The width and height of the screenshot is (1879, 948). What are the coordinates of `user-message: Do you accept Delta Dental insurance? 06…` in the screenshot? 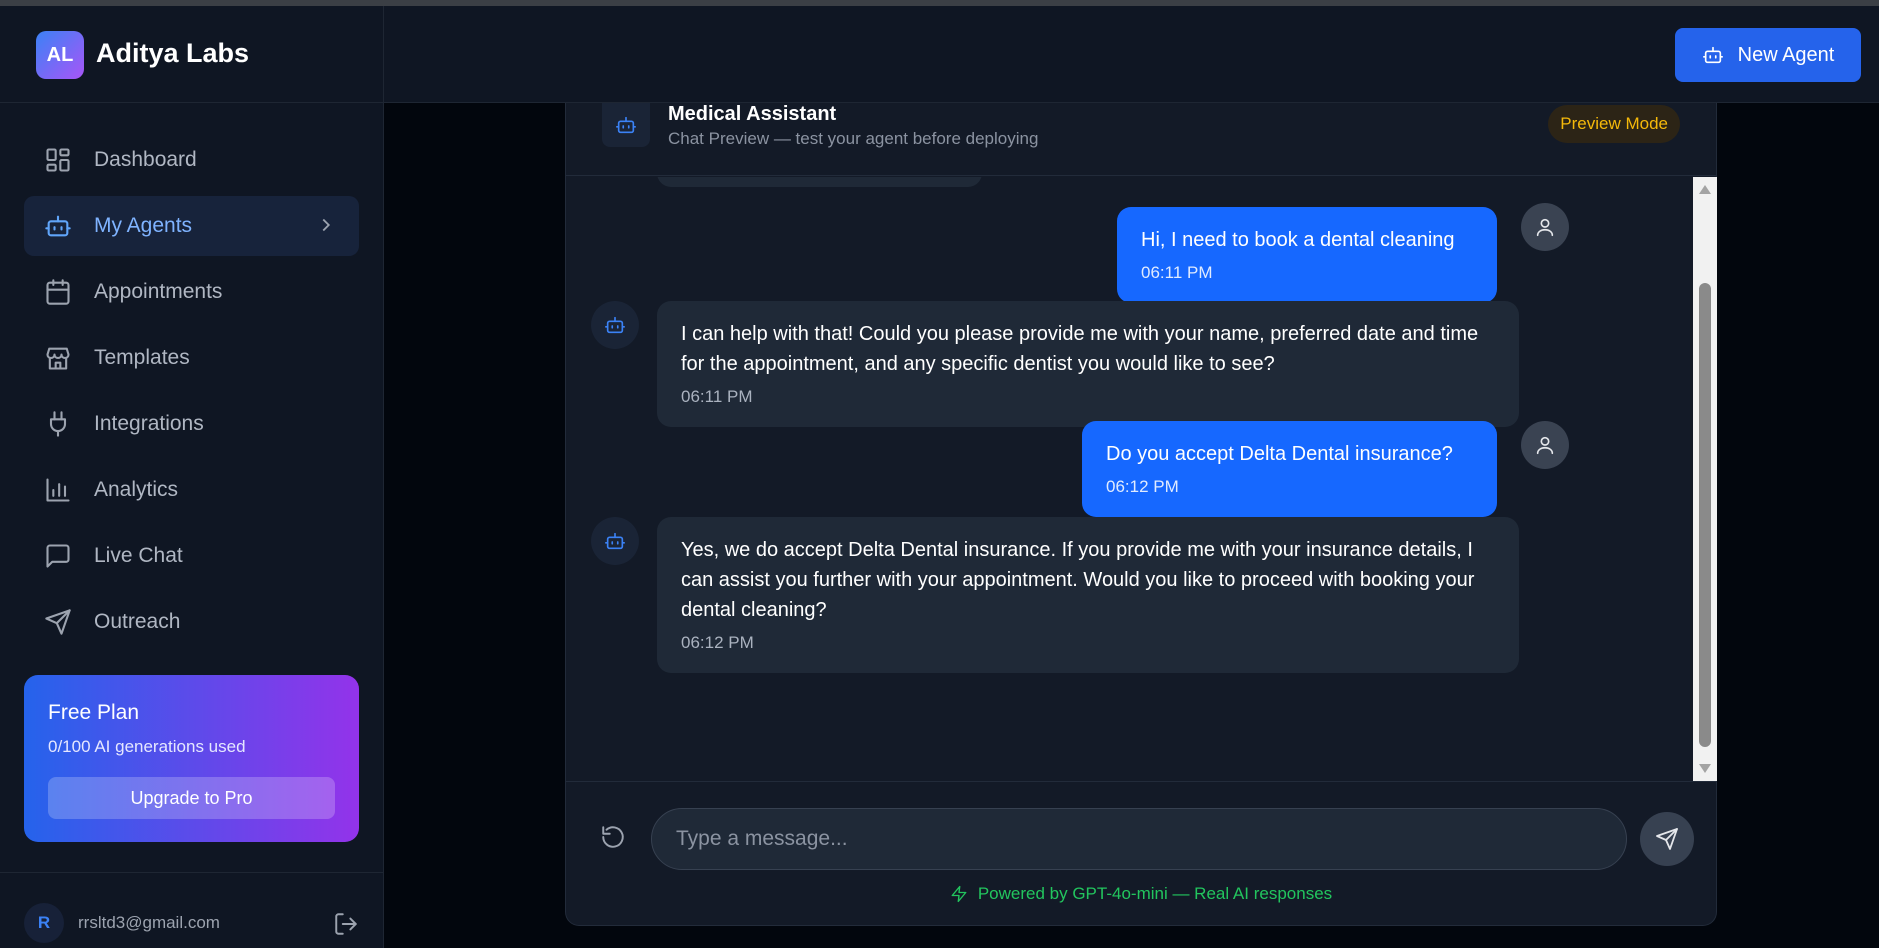 It's located at (1289, 469).